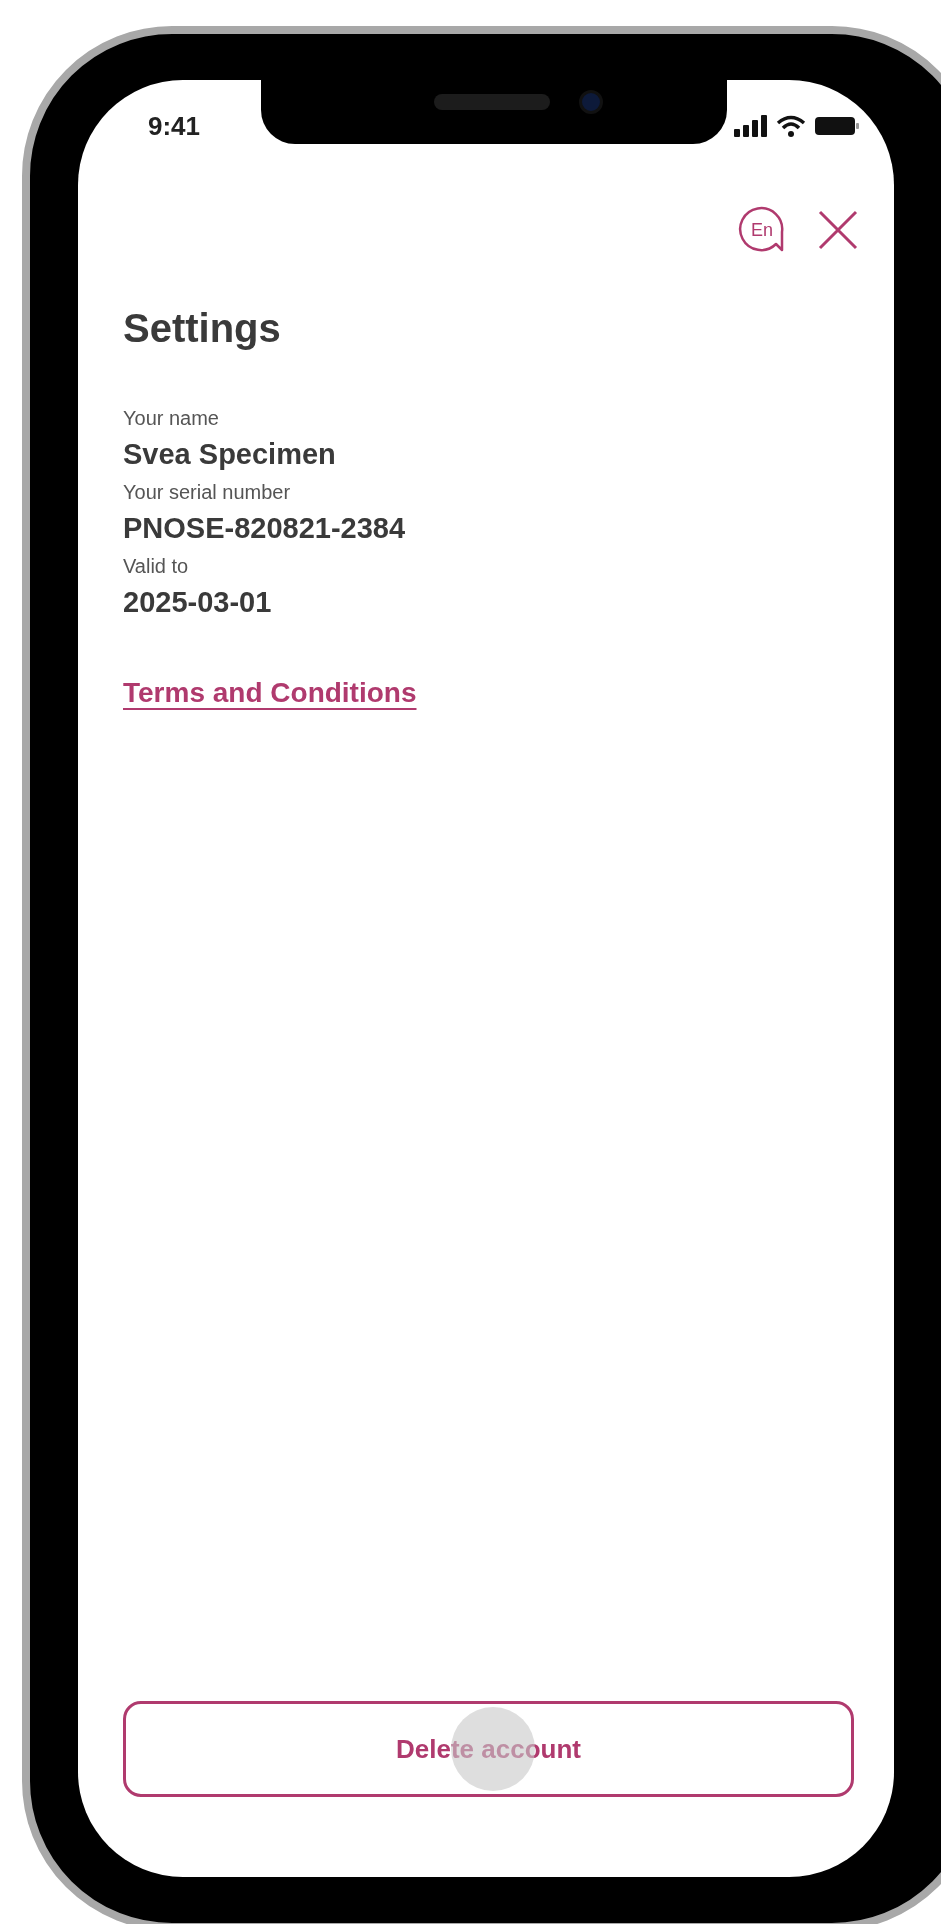  I want to click on camera-lens, so click(591, 102).